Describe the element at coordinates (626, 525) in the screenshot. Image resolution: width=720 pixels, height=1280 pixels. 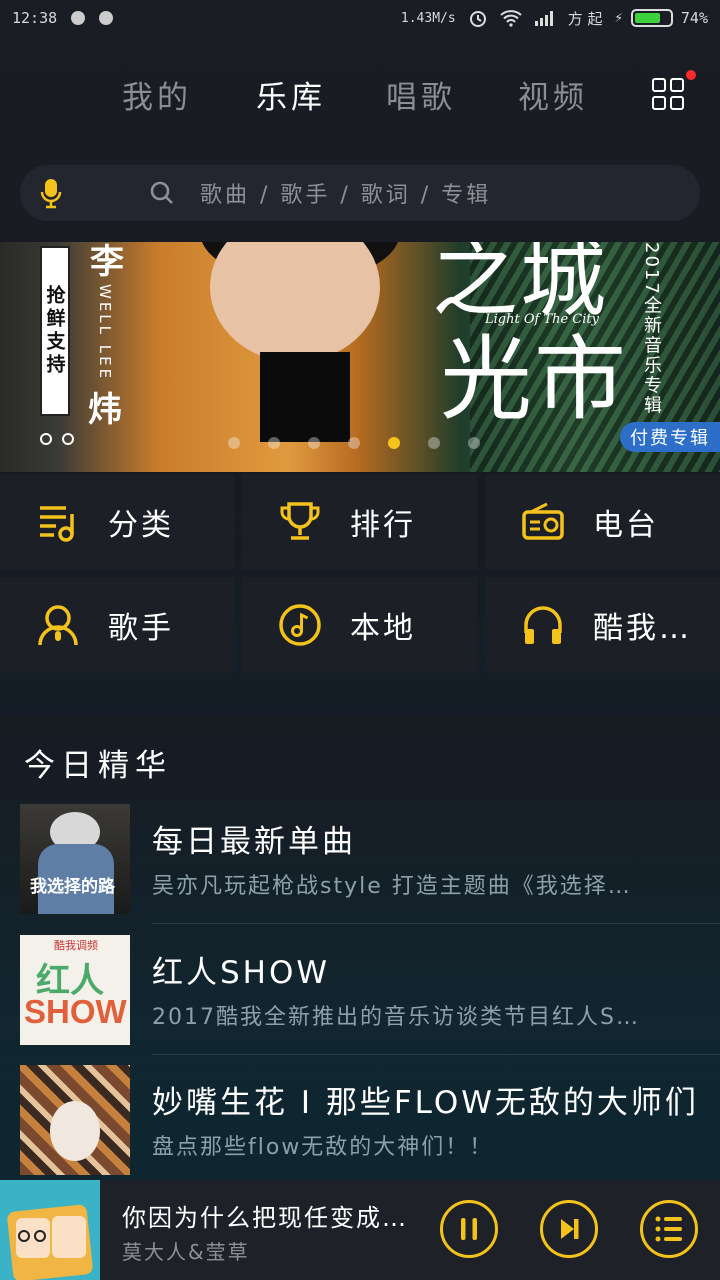
I see `category-label: 电台` at that location.